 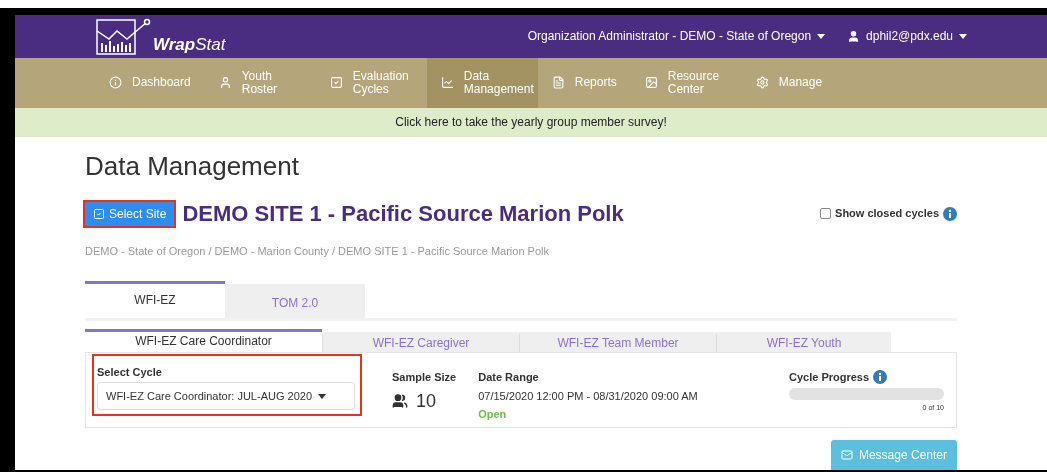 What do you see at coordinates (447, 83) in the screenshot?
I see `line-chart-icon` at bounding box center [447, 83].